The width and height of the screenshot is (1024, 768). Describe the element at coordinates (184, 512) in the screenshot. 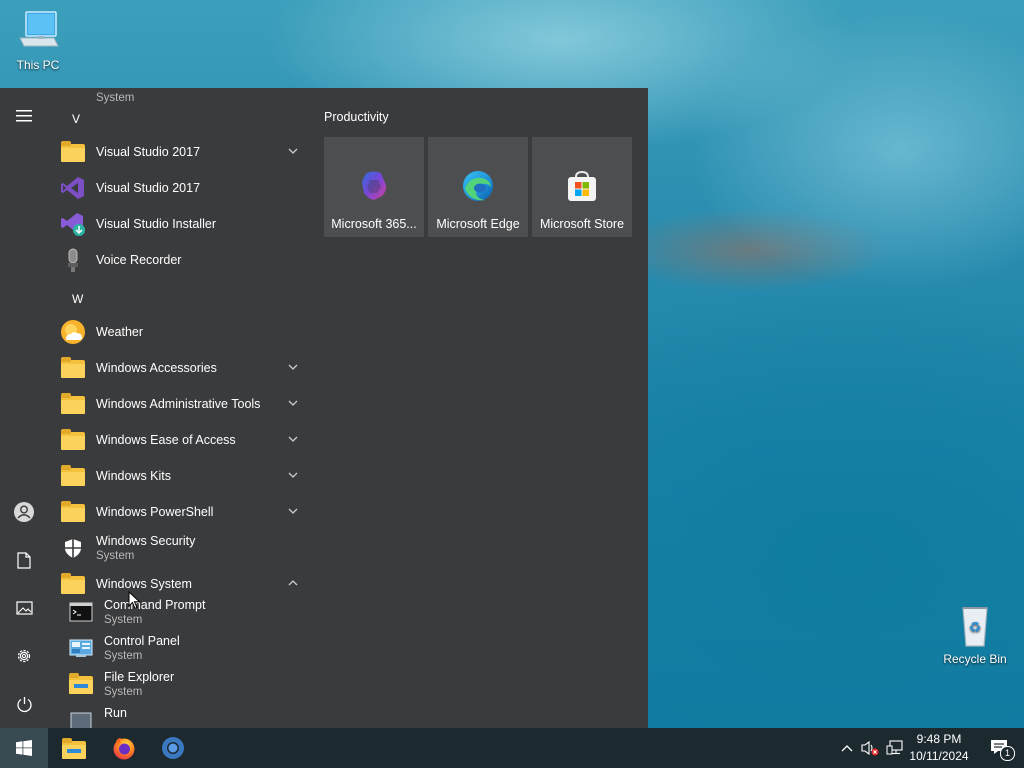

I see `app-folder-windows-powershell: Windows PowerShell` at that location.